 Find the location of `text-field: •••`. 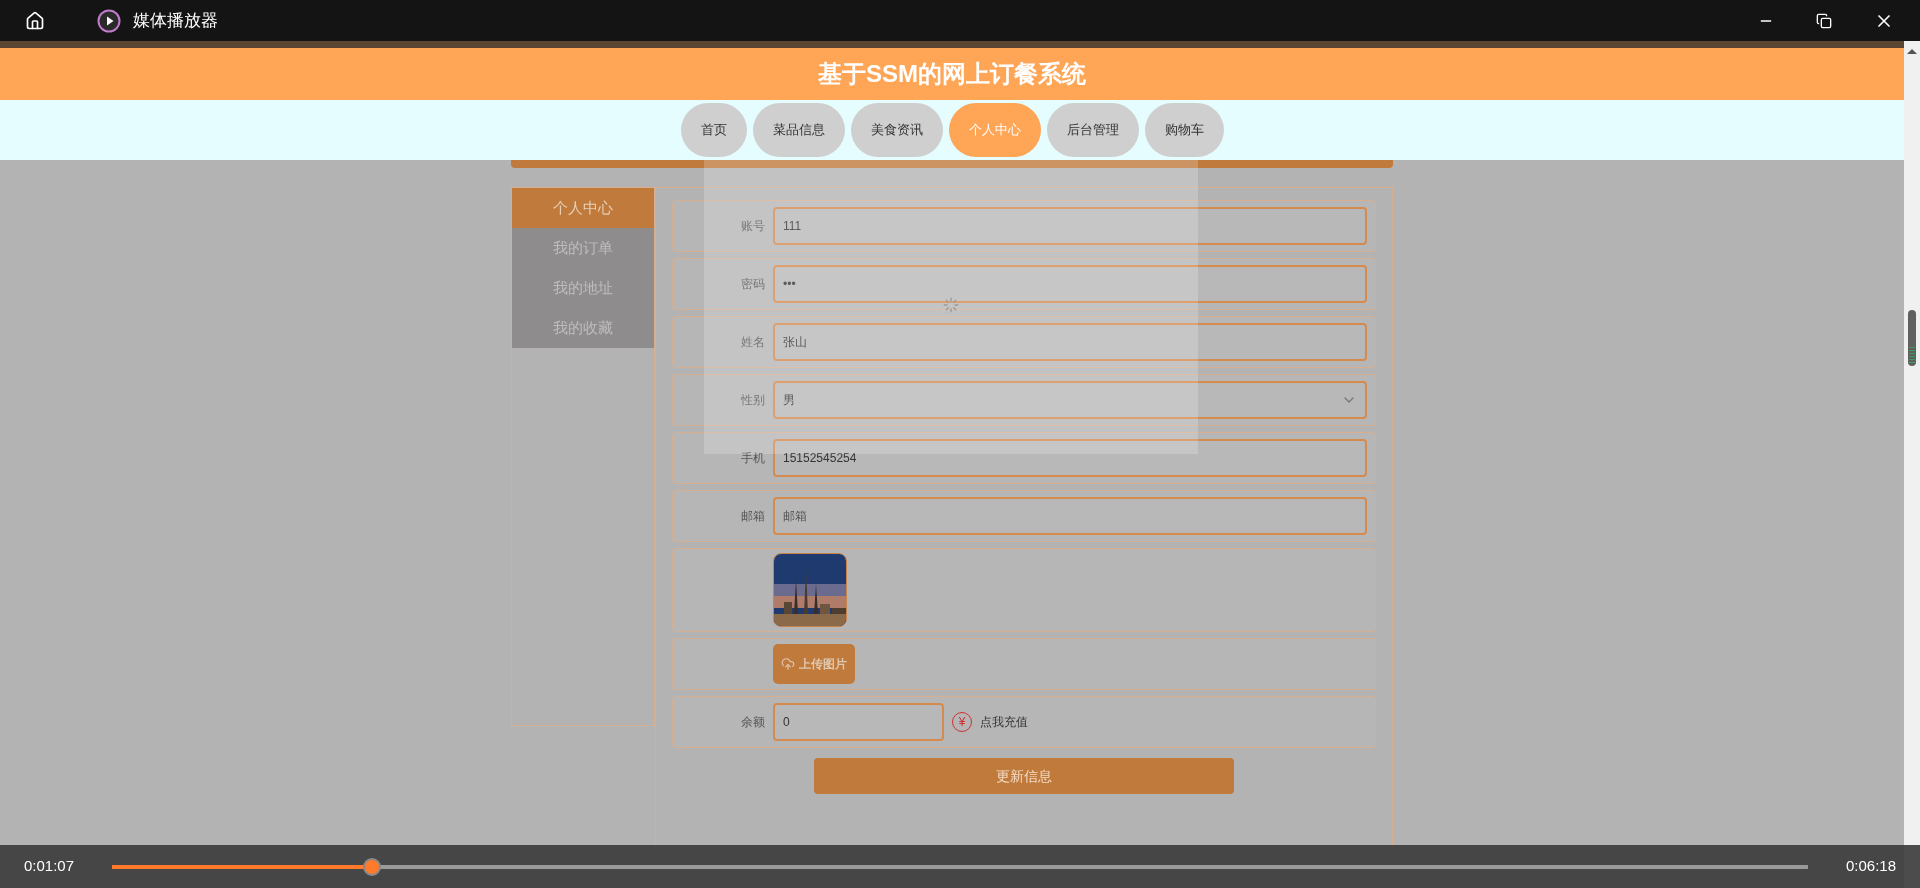

text-field: ••• is located at coordinates (1070, 284).